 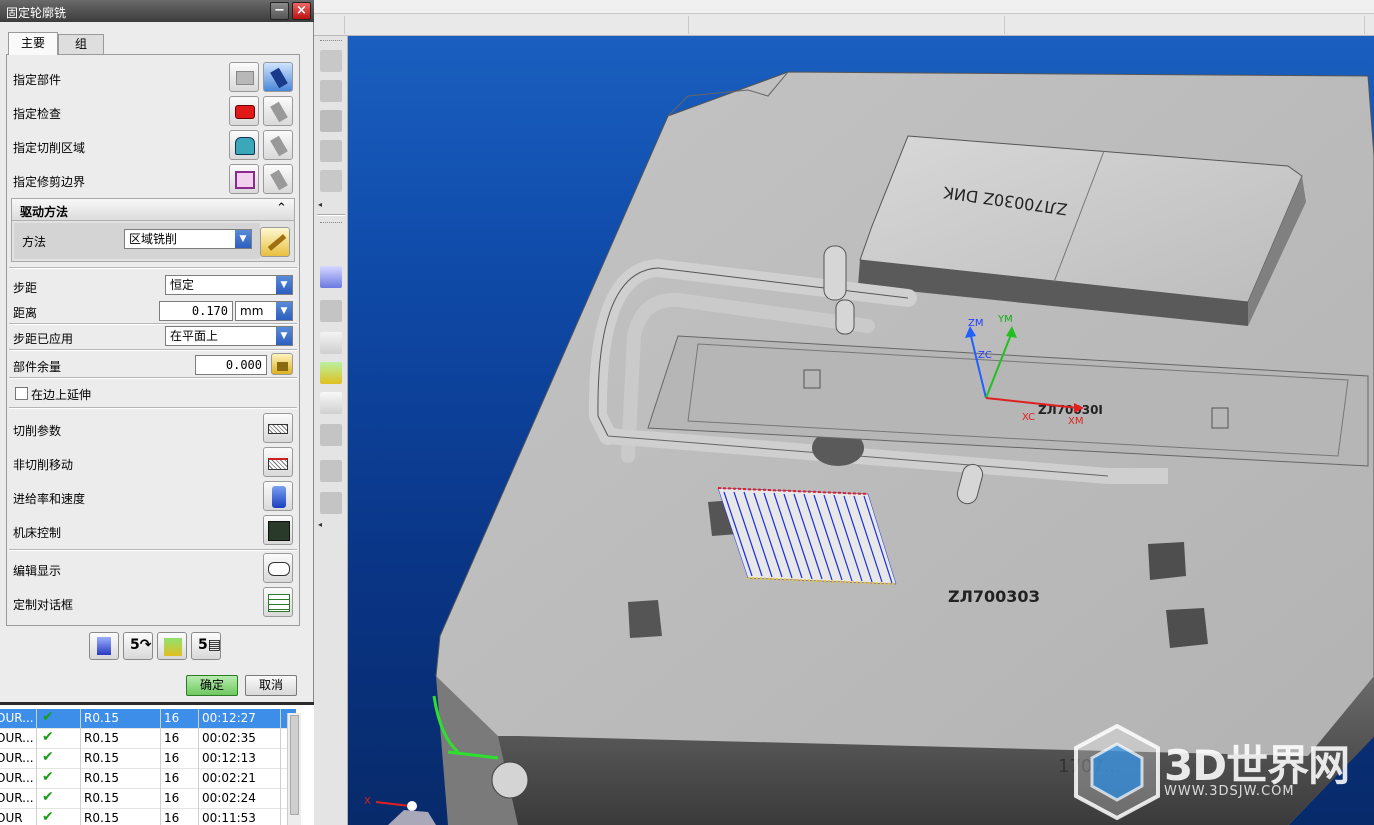 I want to click on non-cutting-moves-label: 非切削移动, so click(x=43, y=465).